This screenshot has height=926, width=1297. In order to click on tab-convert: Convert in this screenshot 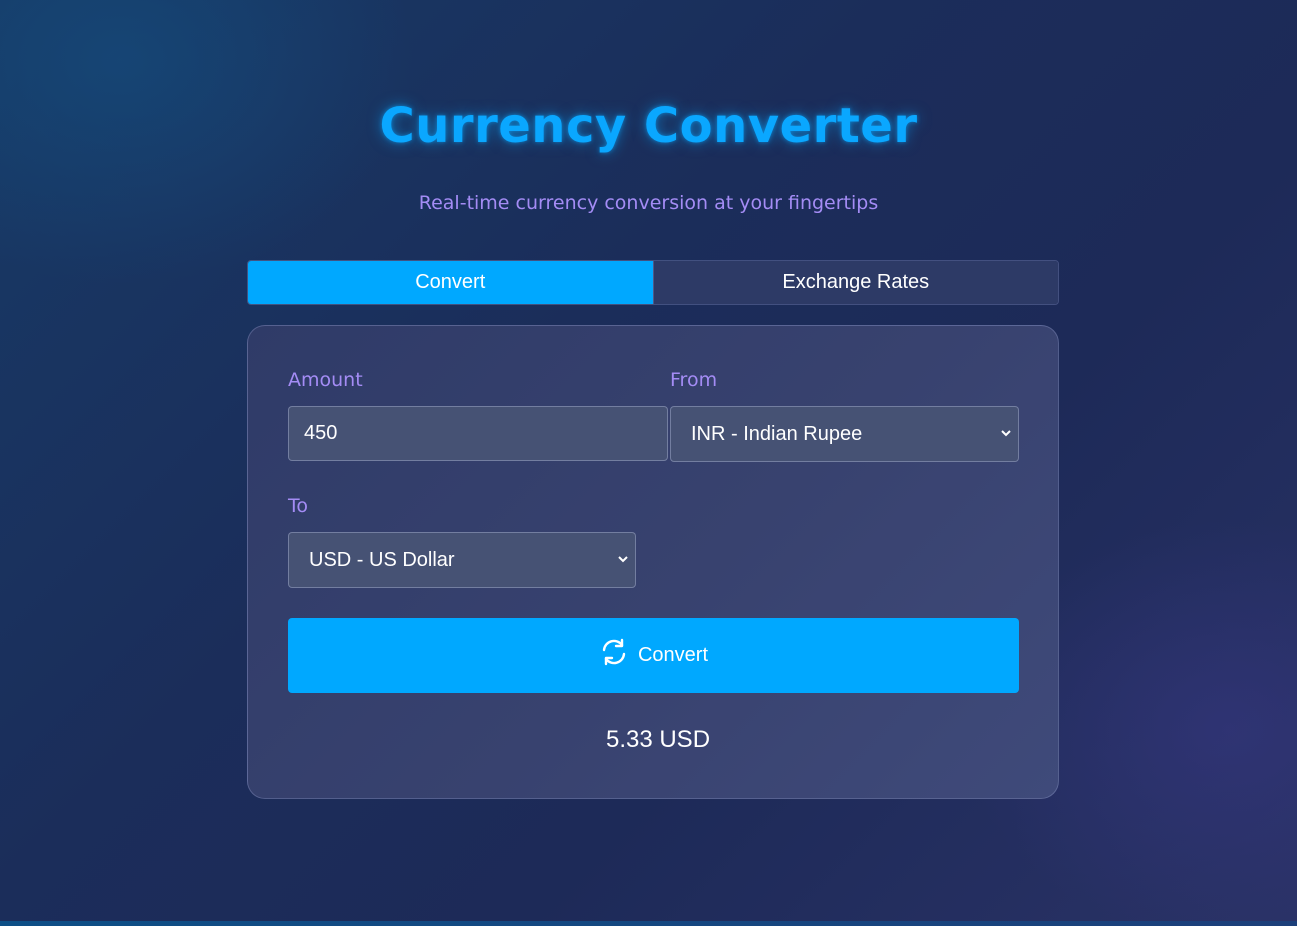, I will do `click(450, 282)`.